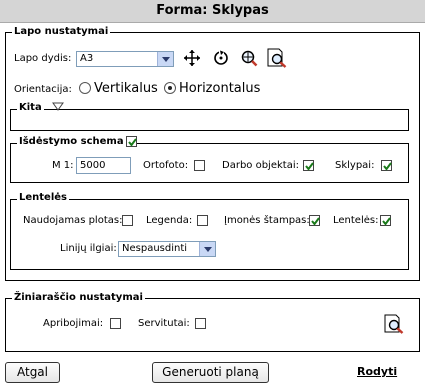  Describe the element at coordinates (58, 106) in the screenshot. I see `expand-triangle-icon` at that location.